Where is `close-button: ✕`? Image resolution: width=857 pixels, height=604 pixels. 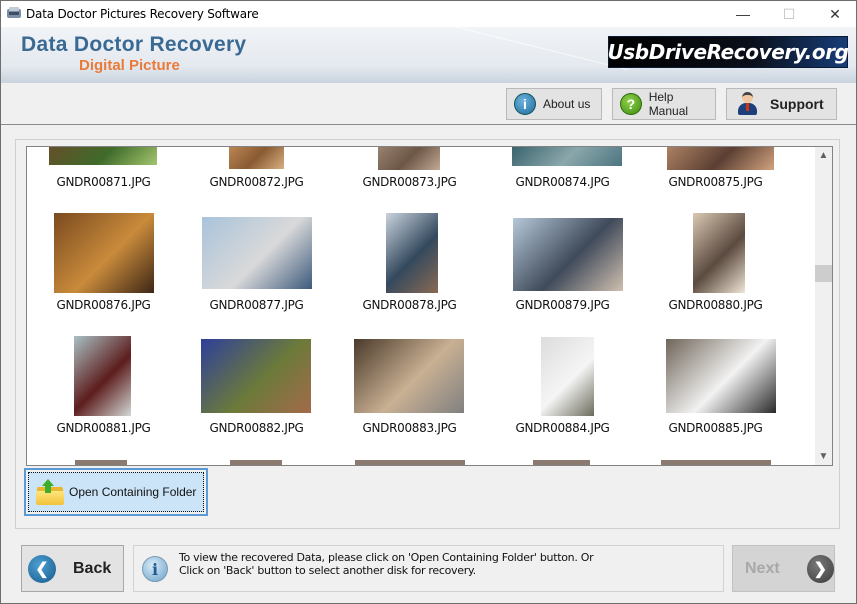
close-button: ✕ is located at coordinates (834, 14).